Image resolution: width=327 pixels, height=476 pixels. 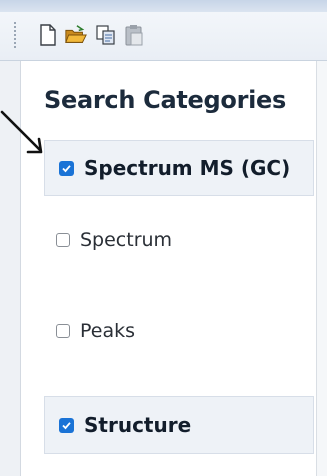 I want to click on annotation-arrow-icon, so click(x=21, y=132).